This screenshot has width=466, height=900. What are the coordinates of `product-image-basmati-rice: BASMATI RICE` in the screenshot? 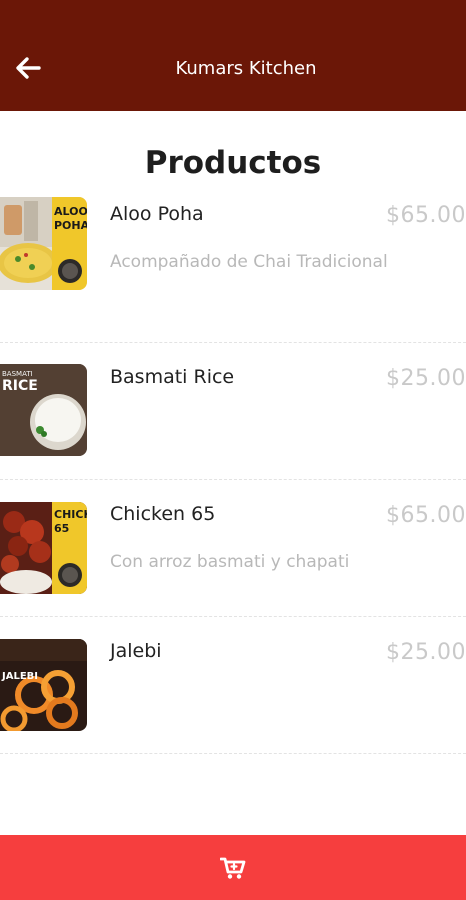 It's located at (43, 410).